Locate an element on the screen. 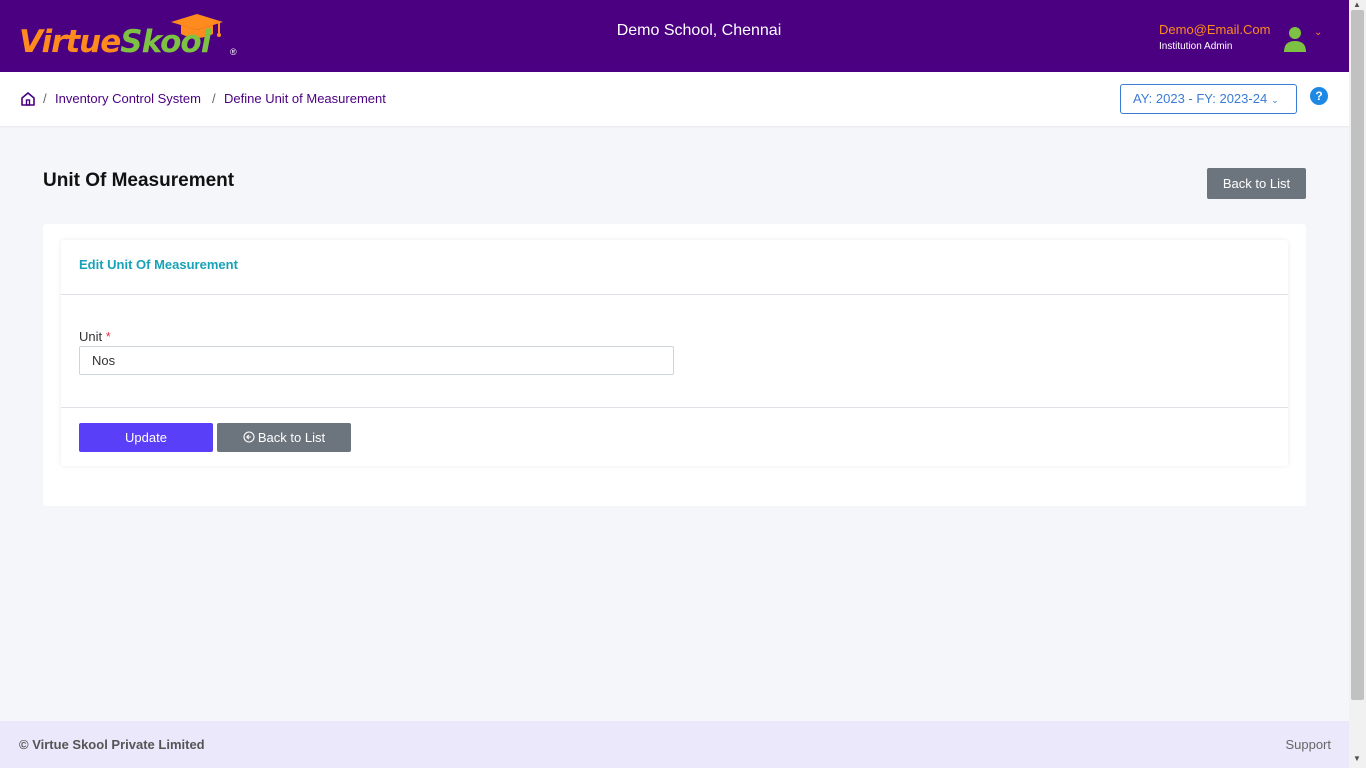 The image size is (1366, 768). back-to-list-form-button: Back to List is located at coordinates (284, 437).